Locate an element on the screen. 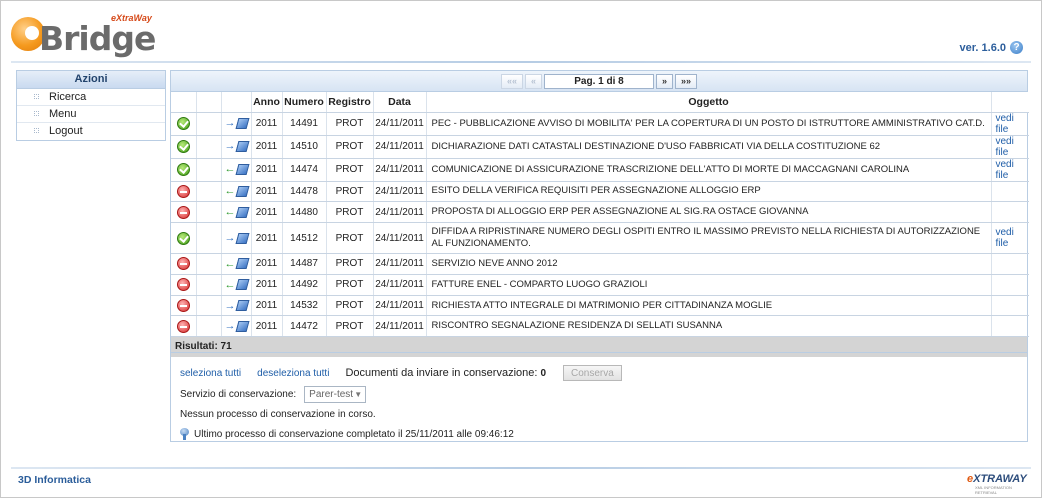 This screenshot has width=1042, height=498. logo-text: Bridge is located at coordinates (97, 38).